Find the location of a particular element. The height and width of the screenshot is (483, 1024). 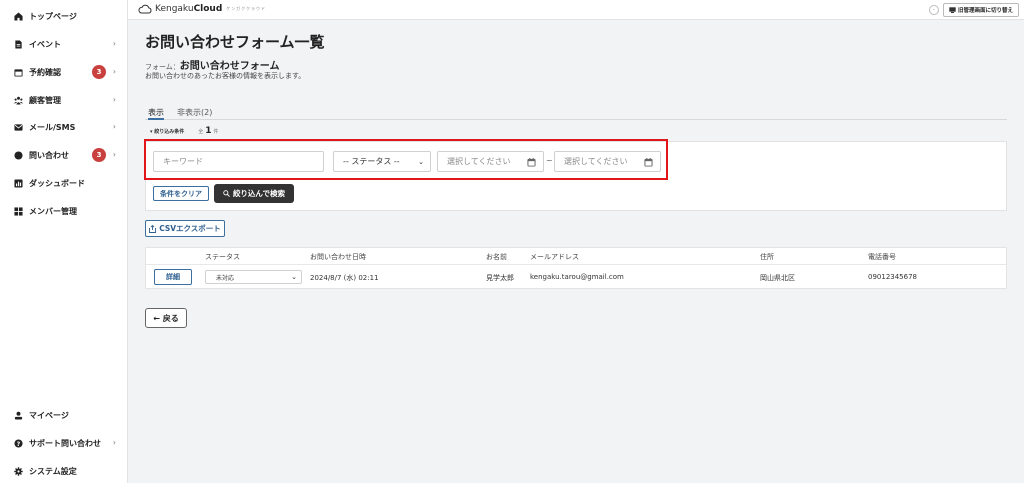

document-icon is located at coordinates (18, 44).